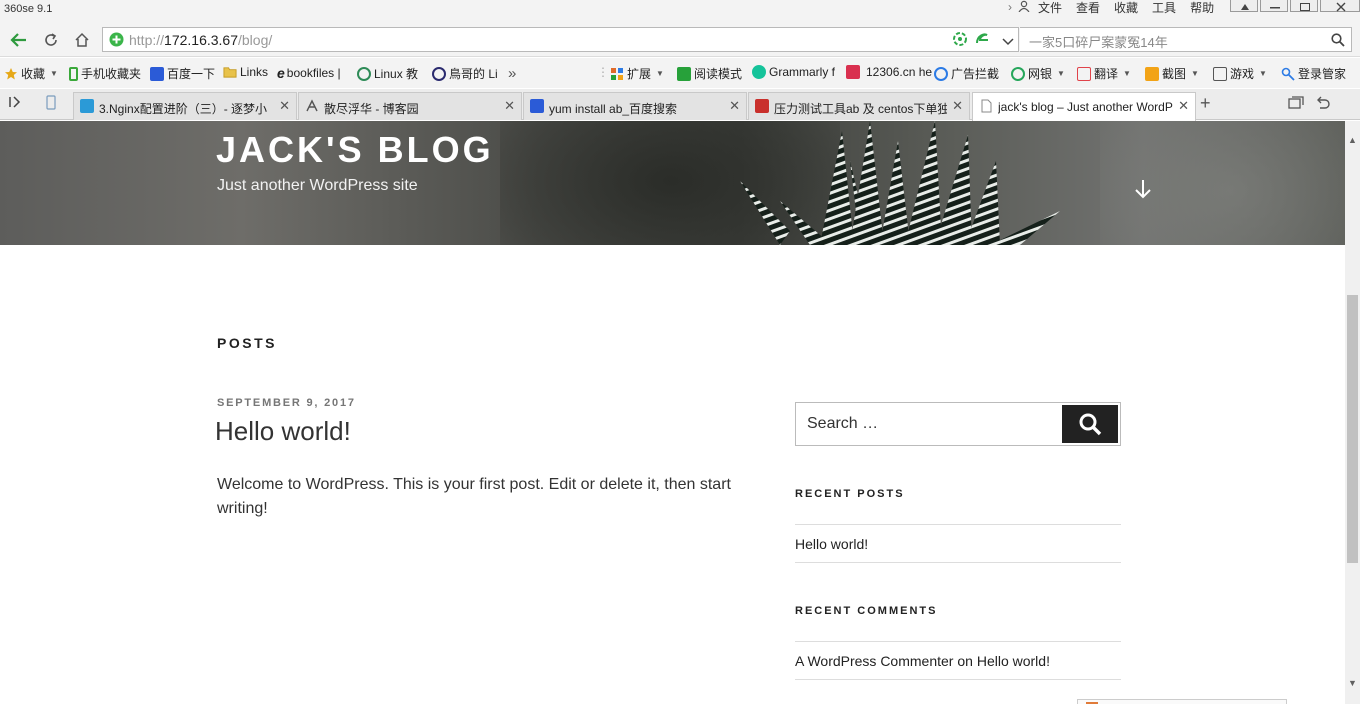 The image size is (1360, 704). I want to click on reading-mode-button: 阅读模式, so click(709, 73).